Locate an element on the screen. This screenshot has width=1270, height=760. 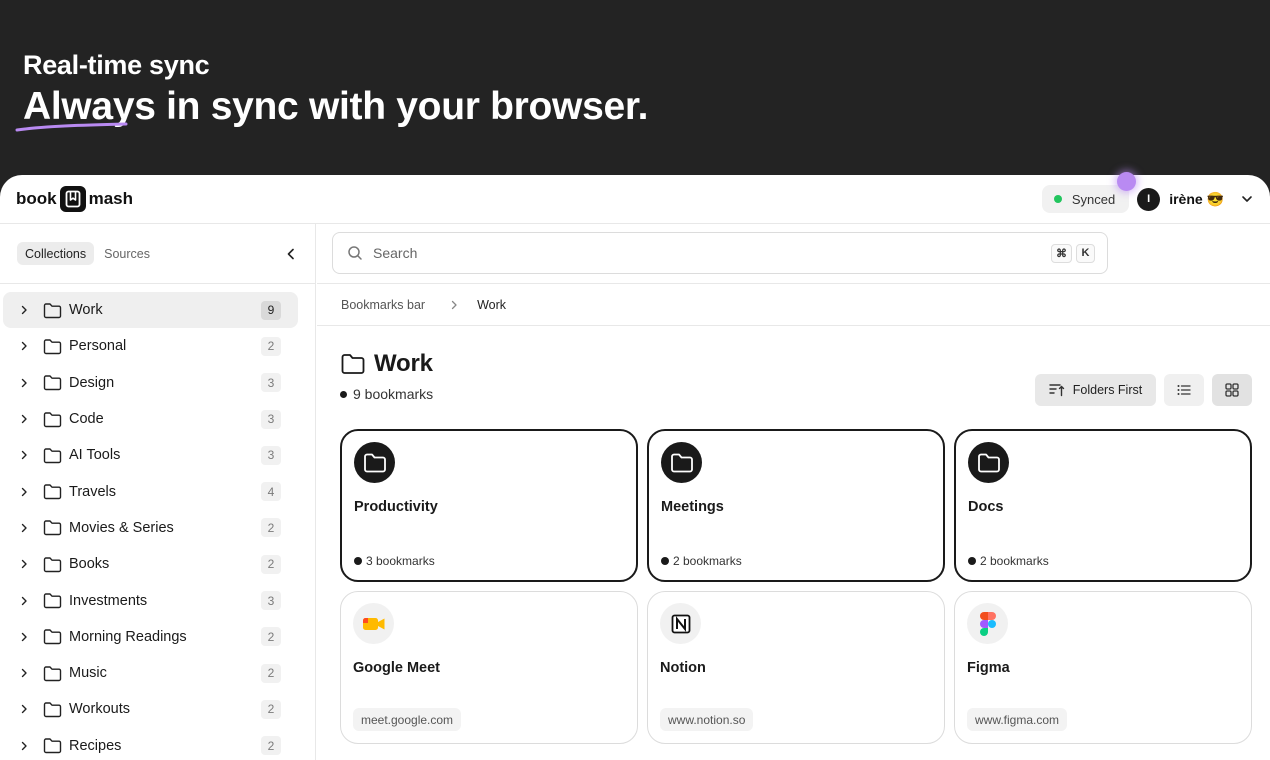
chevron-down-icon is located at coordinates (1247, 199).